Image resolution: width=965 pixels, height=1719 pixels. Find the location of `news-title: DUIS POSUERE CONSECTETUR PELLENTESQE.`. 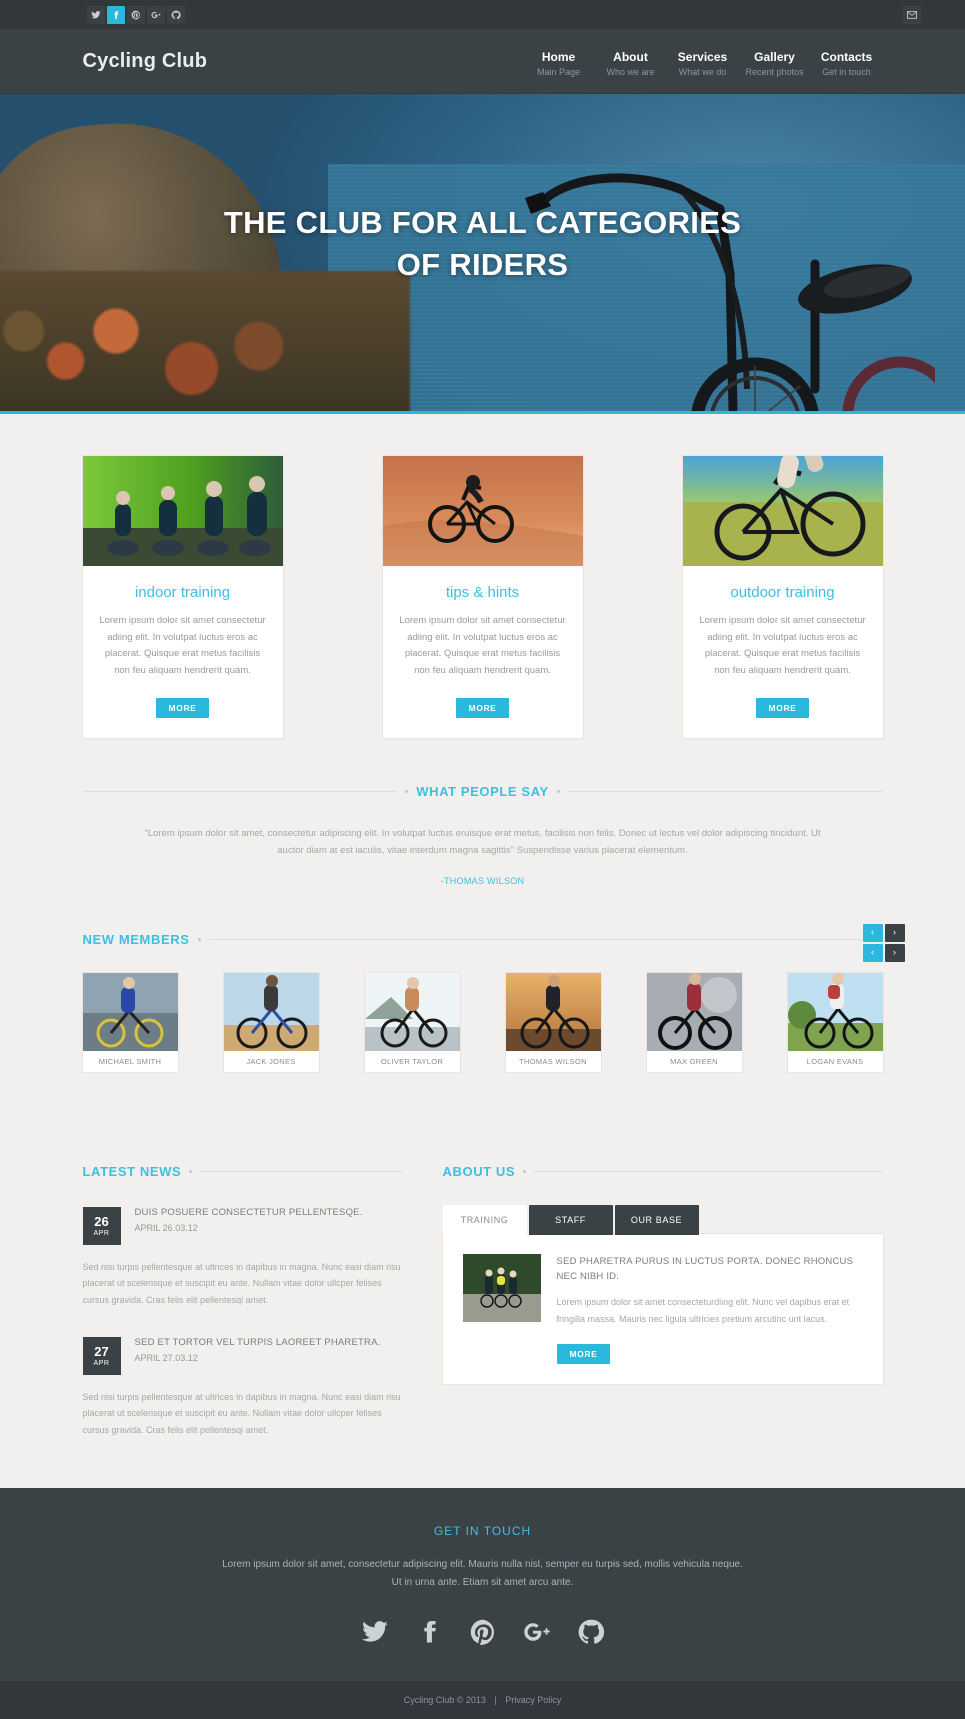

news-title: DUIS POSUERE CONSECTETUR PELLENTESQE. is located at coordinates (249, 1212).